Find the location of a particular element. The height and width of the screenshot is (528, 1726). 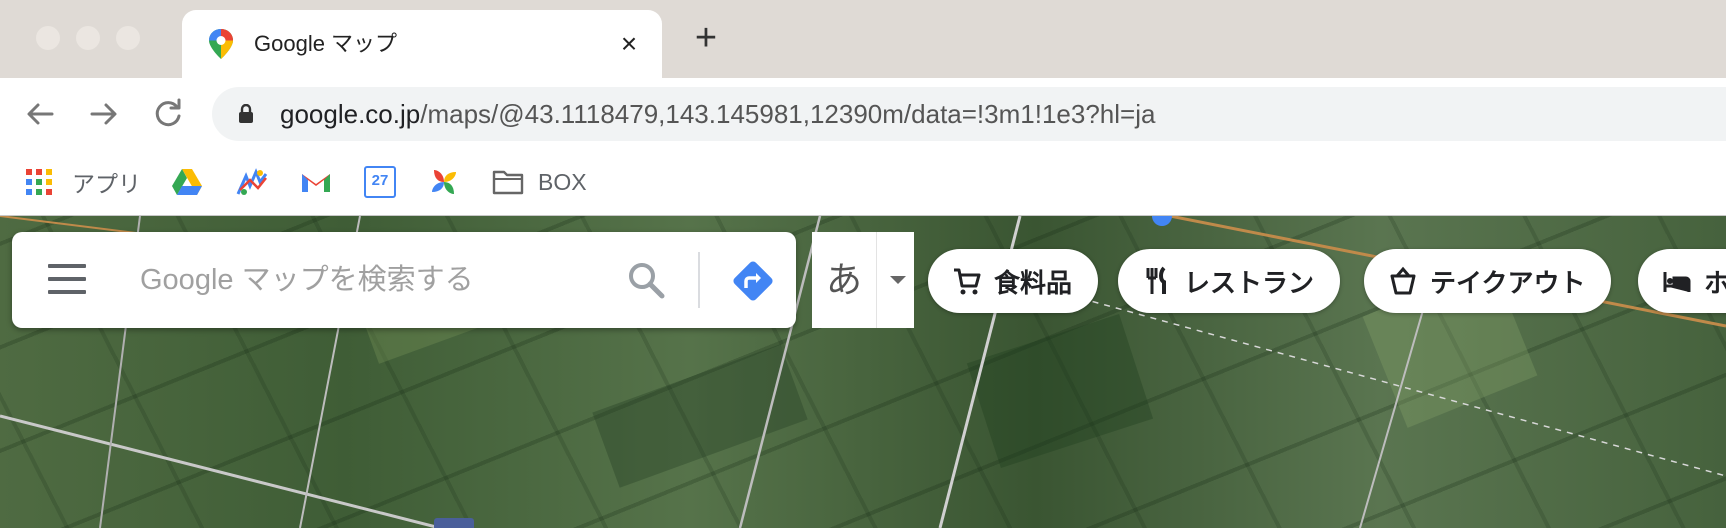

takeout-icon is located at coordinates (1403, 280).